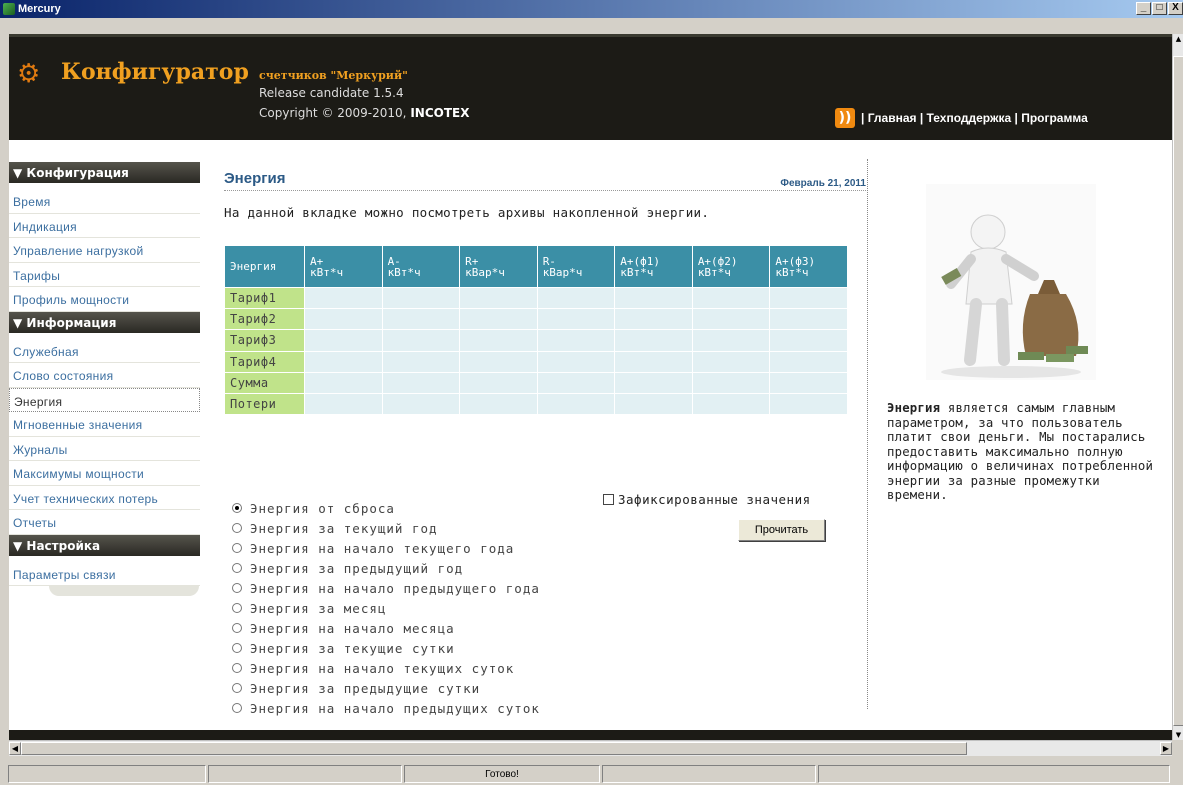  Describe the element at coordinates (29, 74) in the screenshot. I see `gears-icon: ⚙` at that location.